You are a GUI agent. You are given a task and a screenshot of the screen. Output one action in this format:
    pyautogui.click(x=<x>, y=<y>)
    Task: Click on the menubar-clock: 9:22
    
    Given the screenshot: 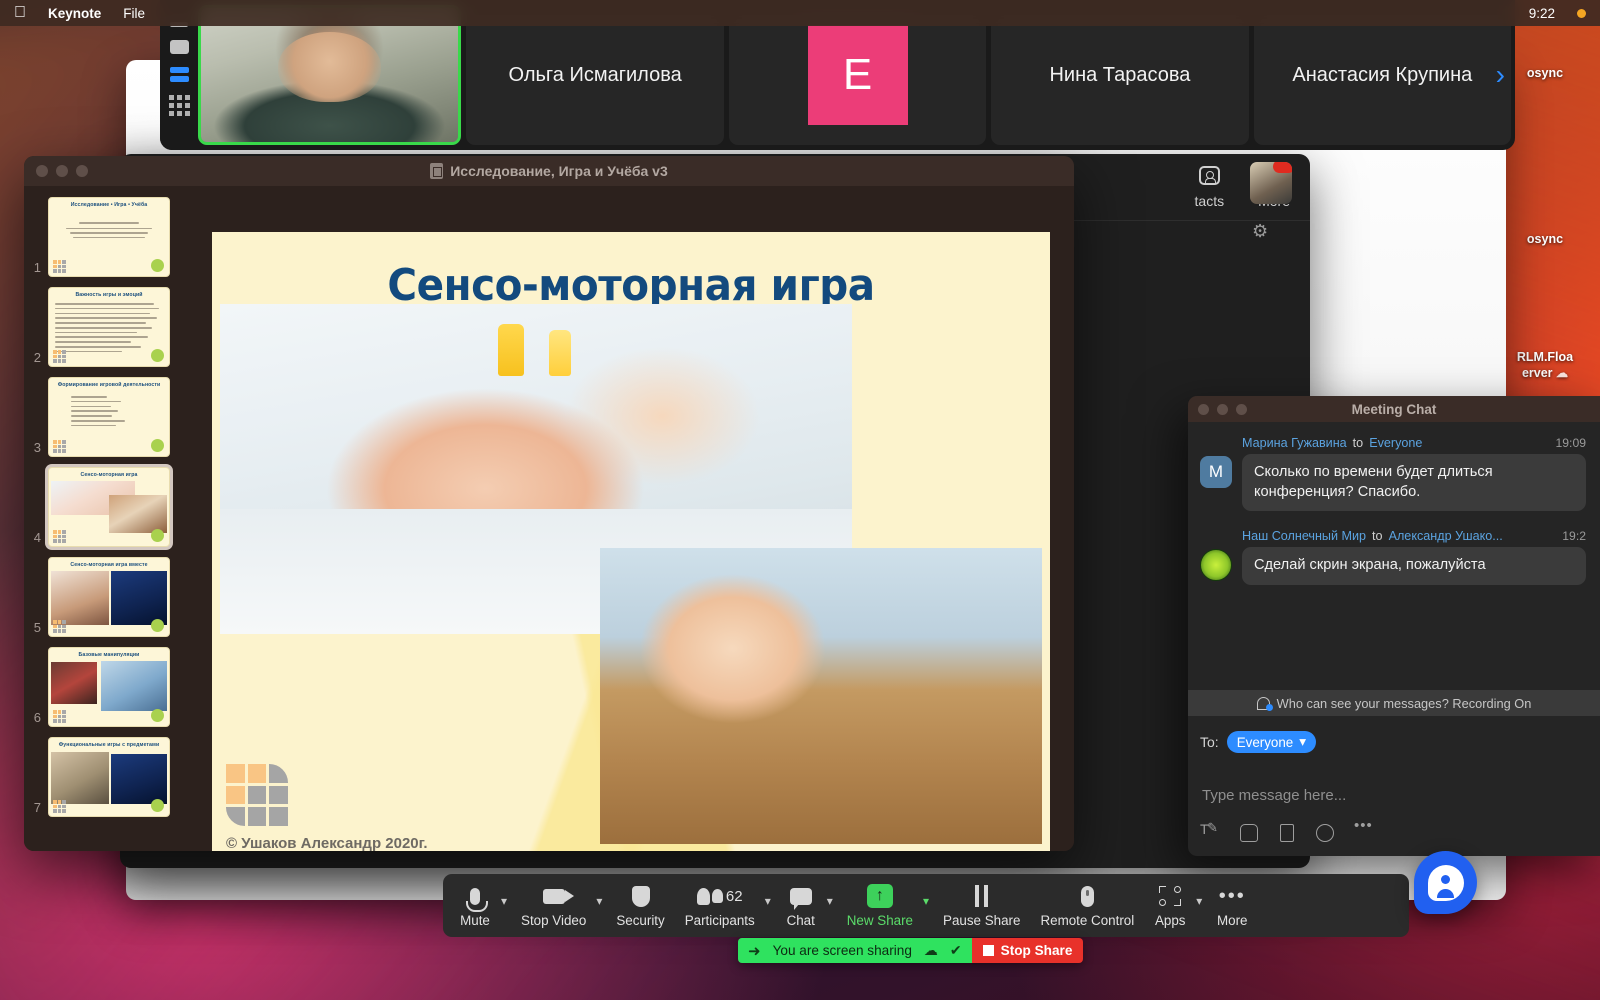 What is the action you would take?
    pyautogui.click(x=1542, y=13)
    